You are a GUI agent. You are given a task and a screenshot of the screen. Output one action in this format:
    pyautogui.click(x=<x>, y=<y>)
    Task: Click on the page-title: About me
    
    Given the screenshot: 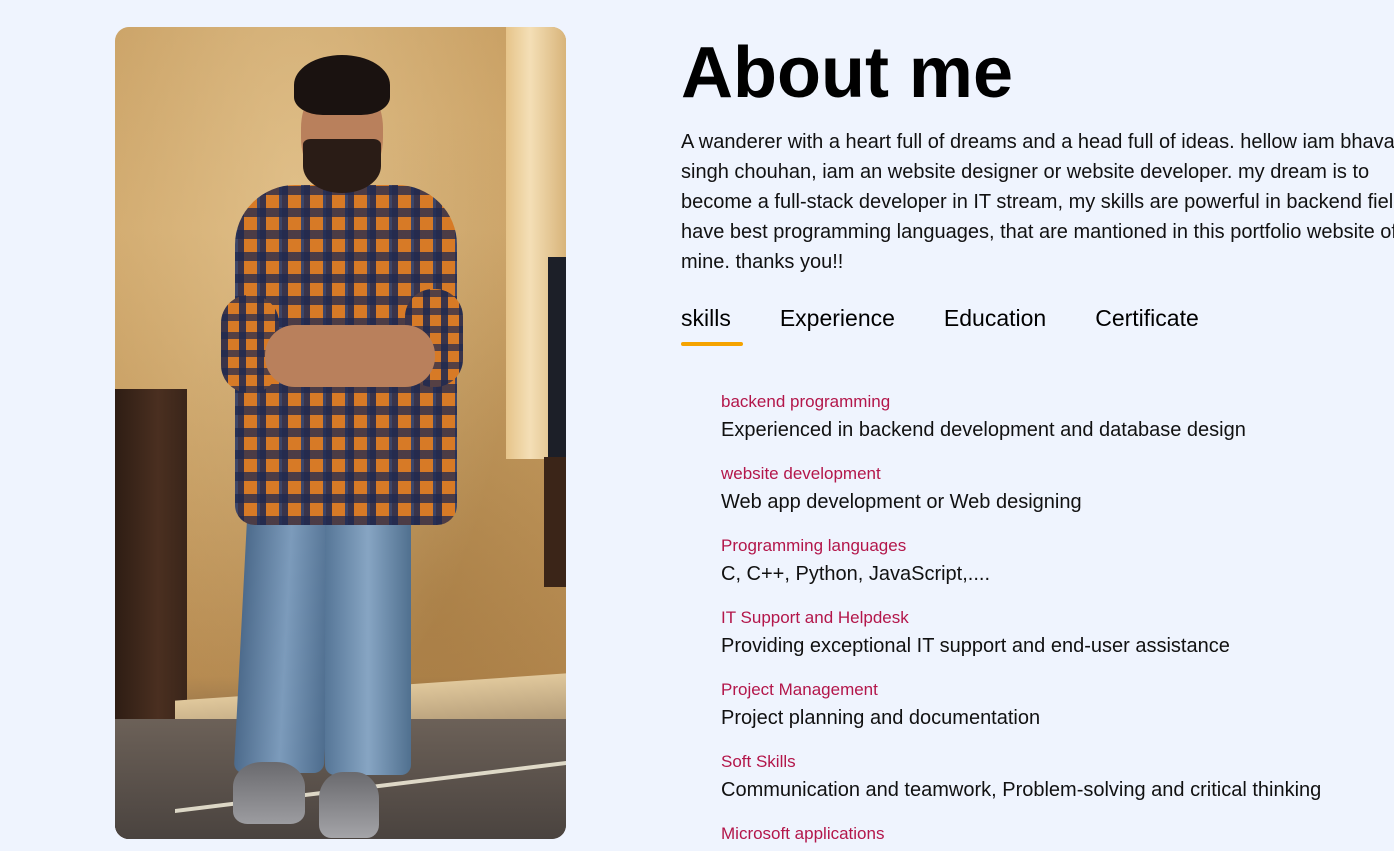 What is the action you would take?
    pyautogui.click(x=847, y=73)
    